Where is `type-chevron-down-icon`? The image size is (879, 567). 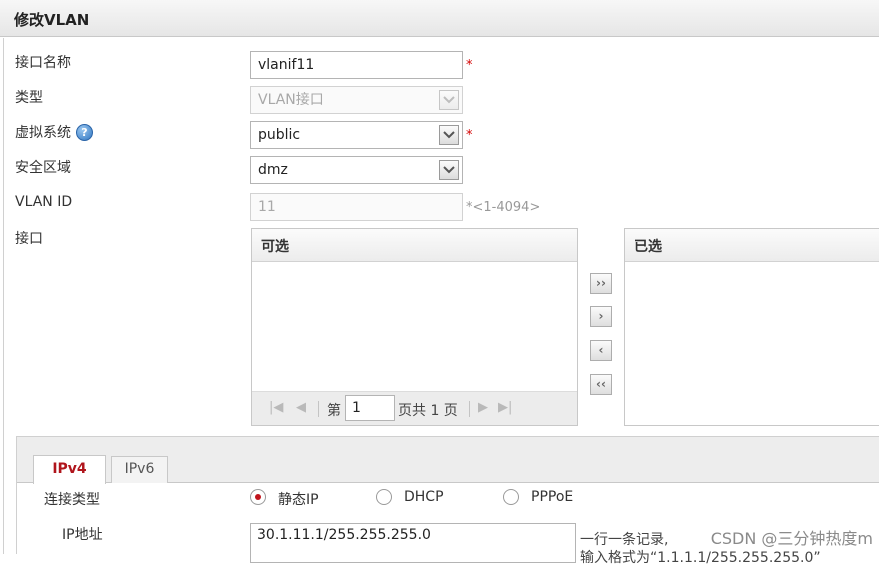
type-chevron-down-icon is located at coordinates (449, 100).